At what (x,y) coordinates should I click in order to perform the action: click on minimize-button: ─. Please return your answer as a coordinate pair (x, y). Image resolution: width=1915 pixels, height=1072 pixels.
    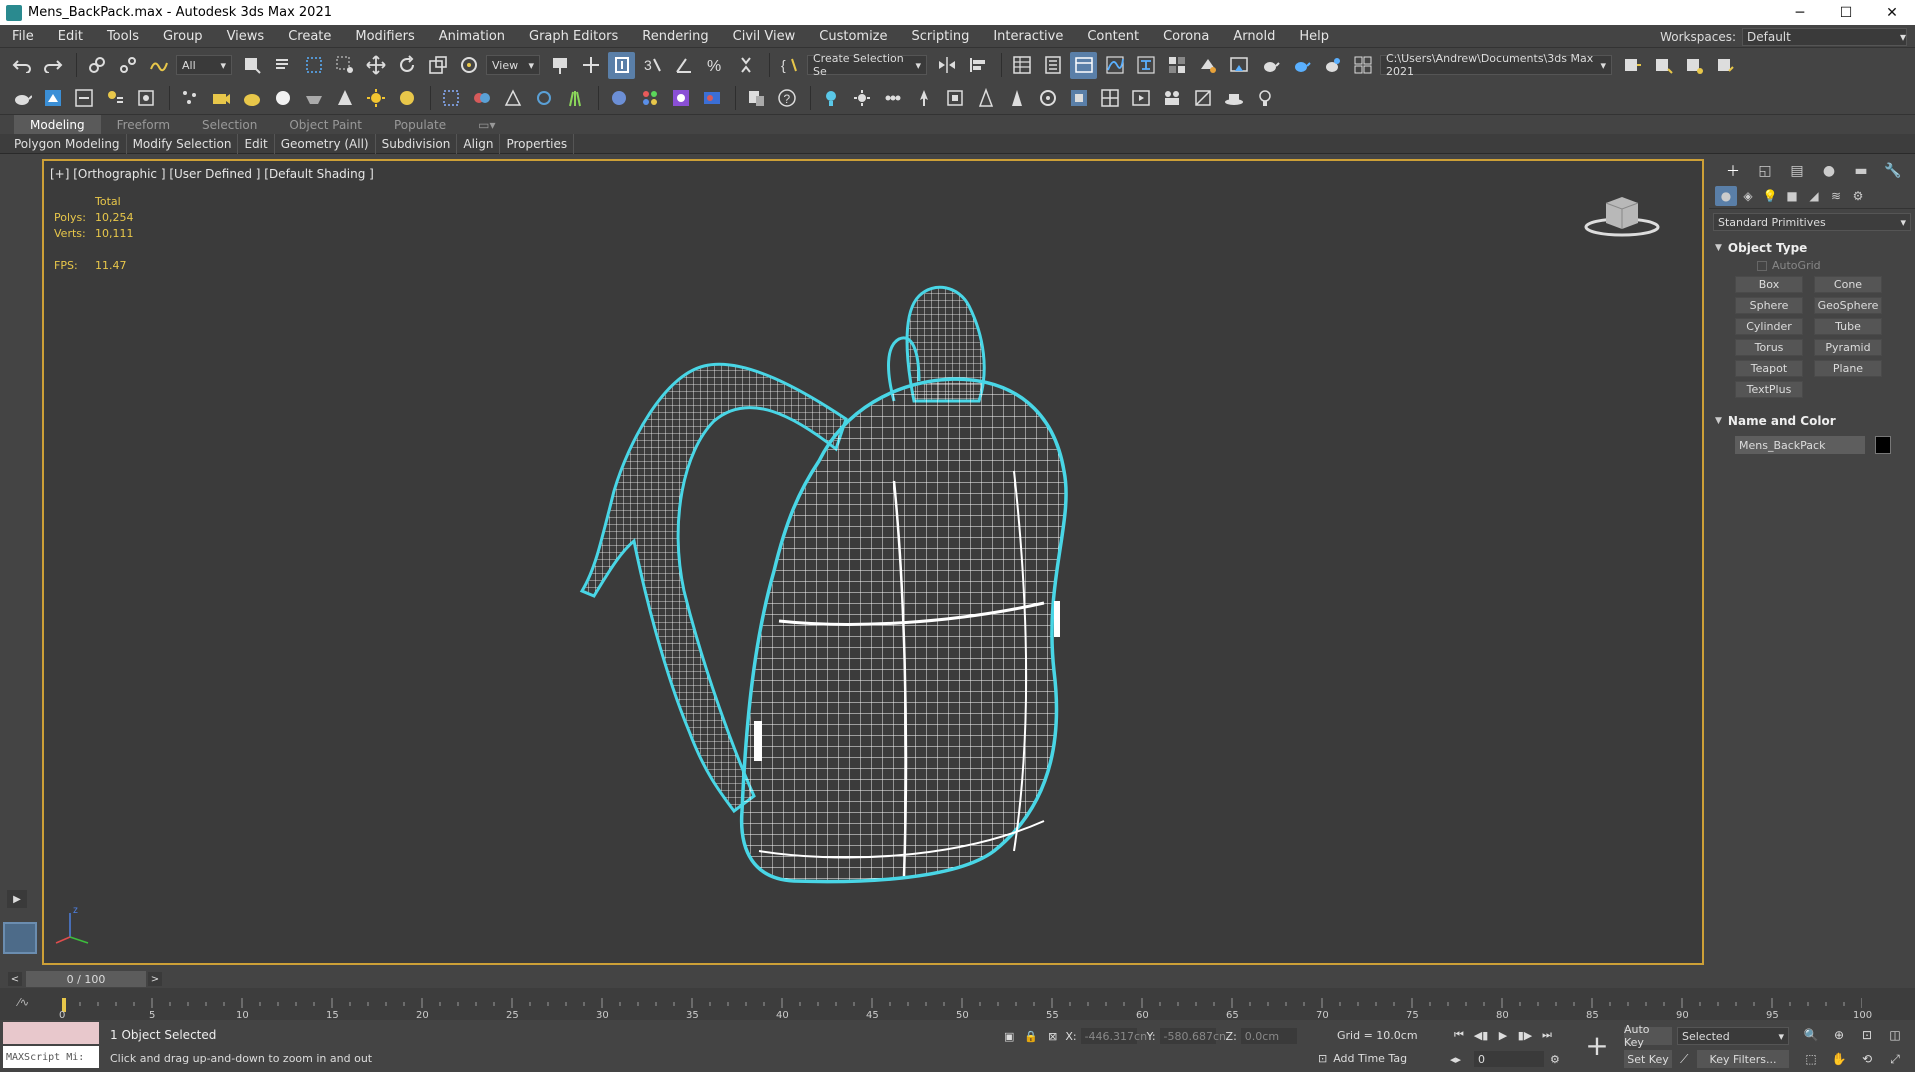
    Looking at the image, I should click on (1800, 12).